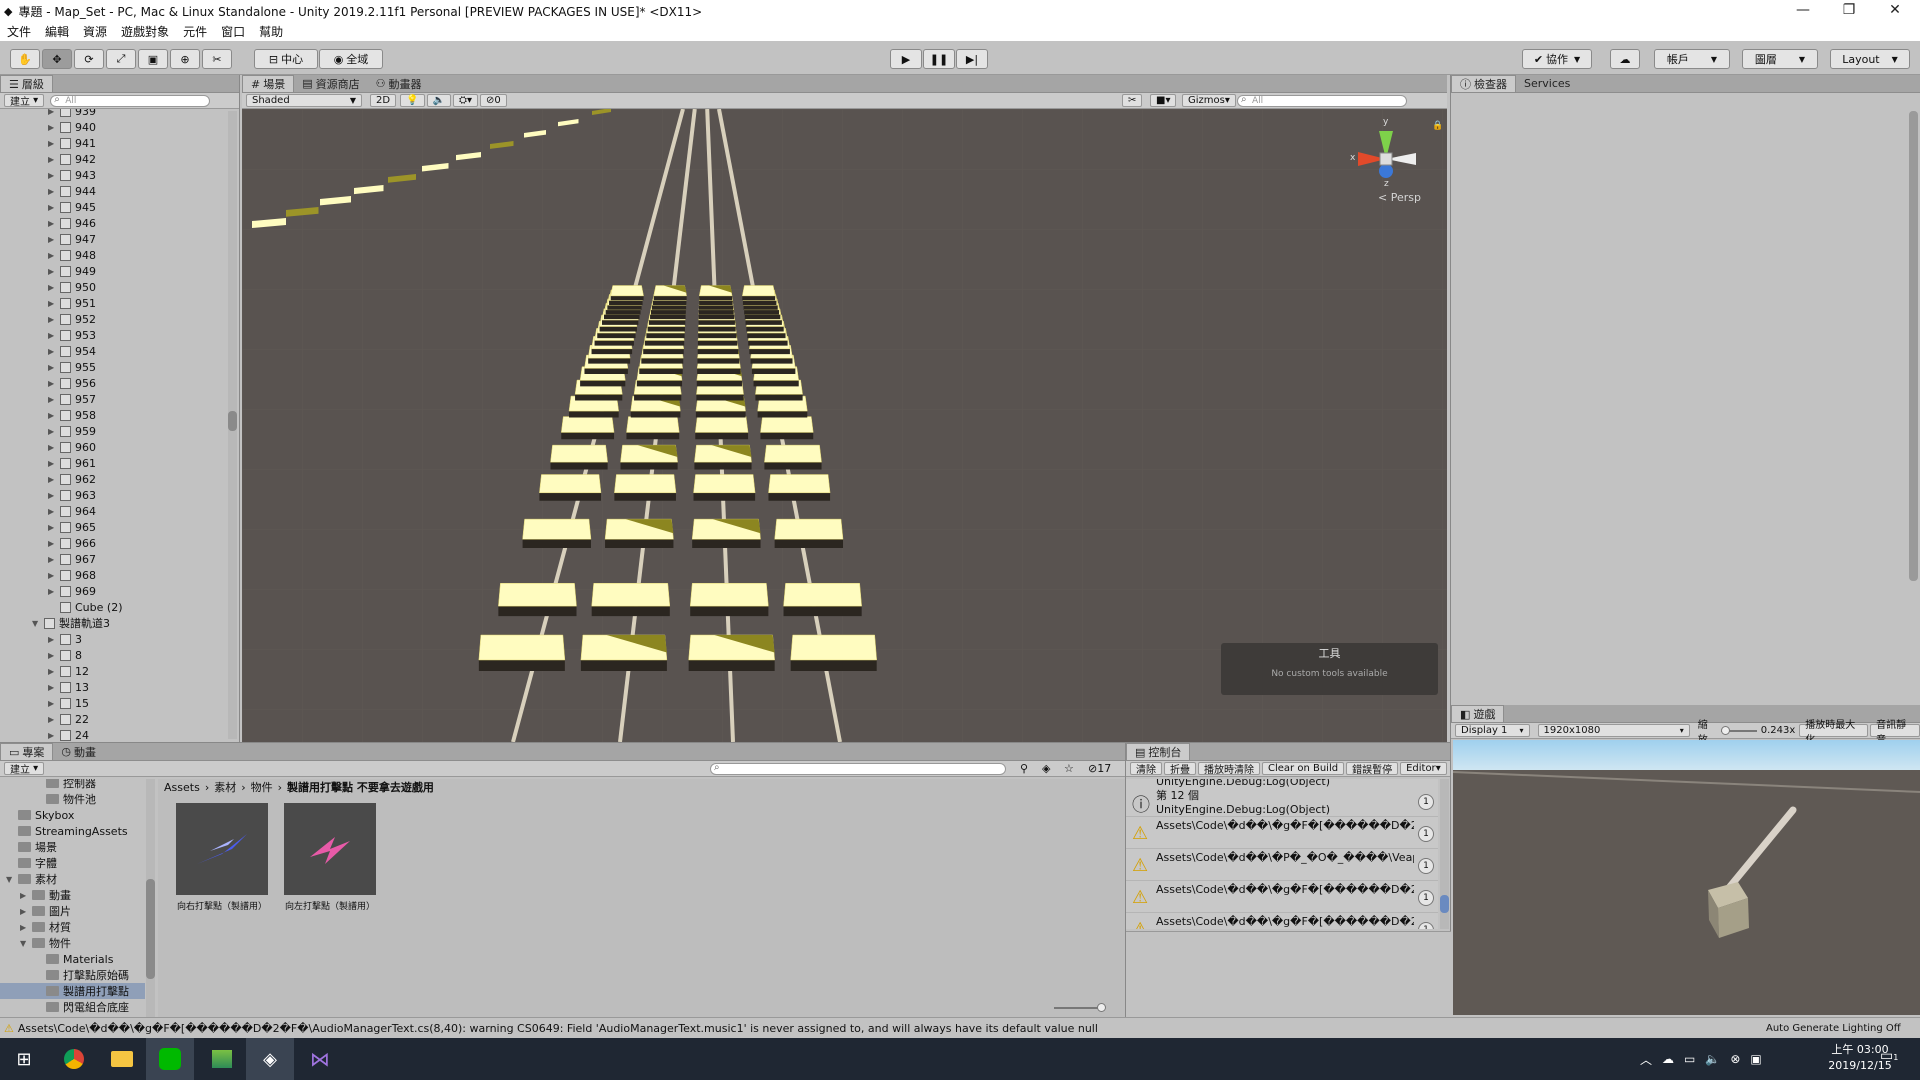 The image size is (1920, 1080). I want to click on hierarchy-item: ▶ 966, so click(72, 543).